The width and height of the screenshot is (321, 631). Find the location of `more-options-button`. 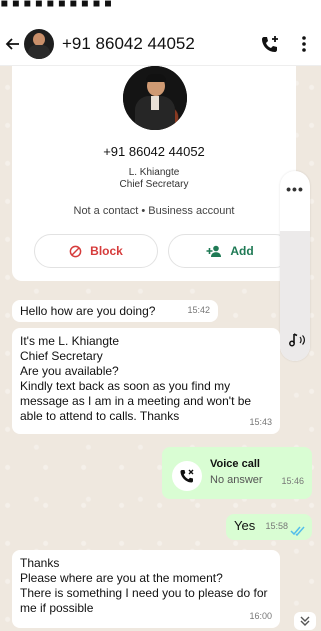

more-options-button is located at coordinates (304, 44).